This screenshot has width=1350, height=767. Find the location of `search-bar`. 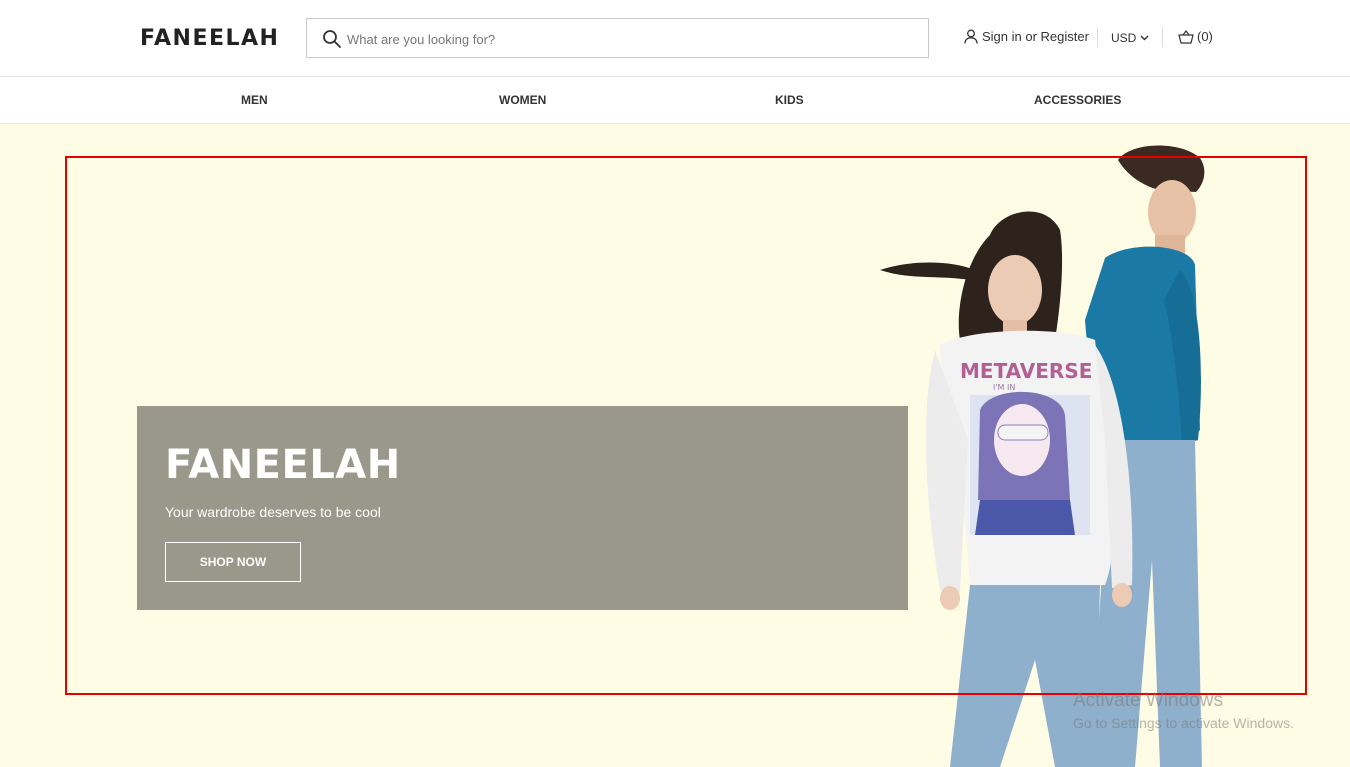

search-bar is located at coordinates (617, 38).